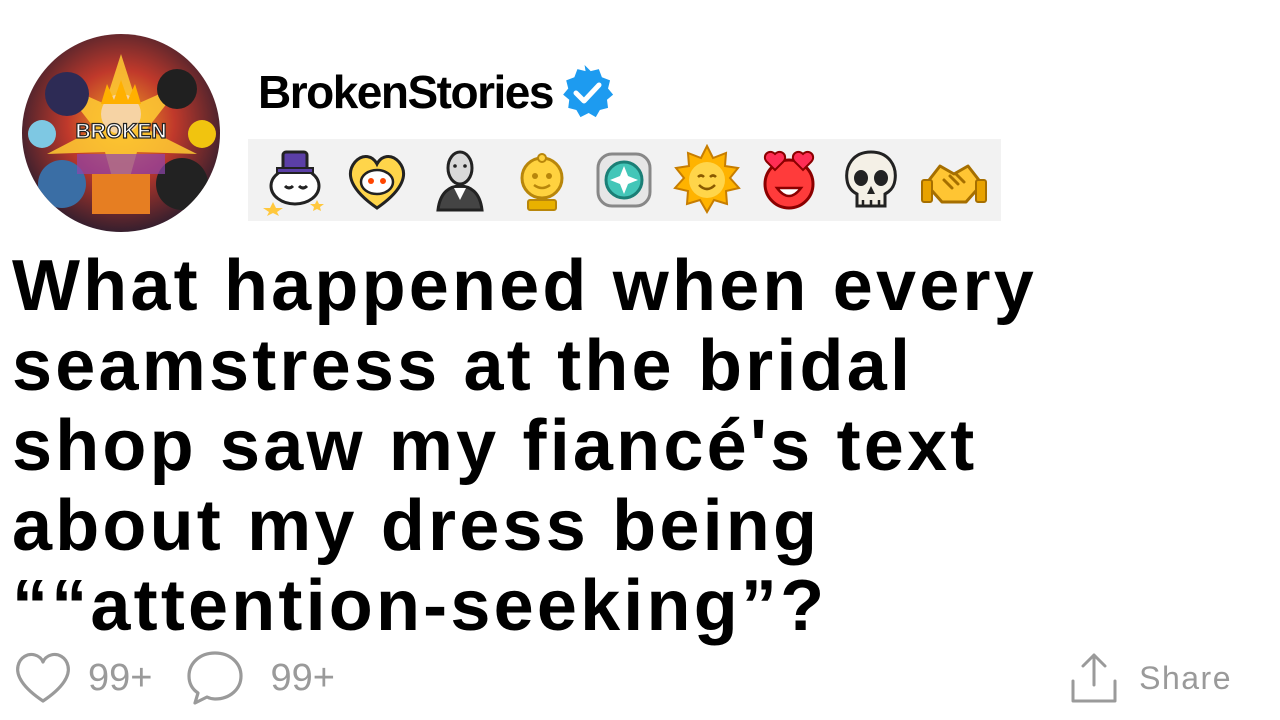 The height and width of the screenshot is (720, 1280). I want to click on like-count: 99+, so click(120, 677).